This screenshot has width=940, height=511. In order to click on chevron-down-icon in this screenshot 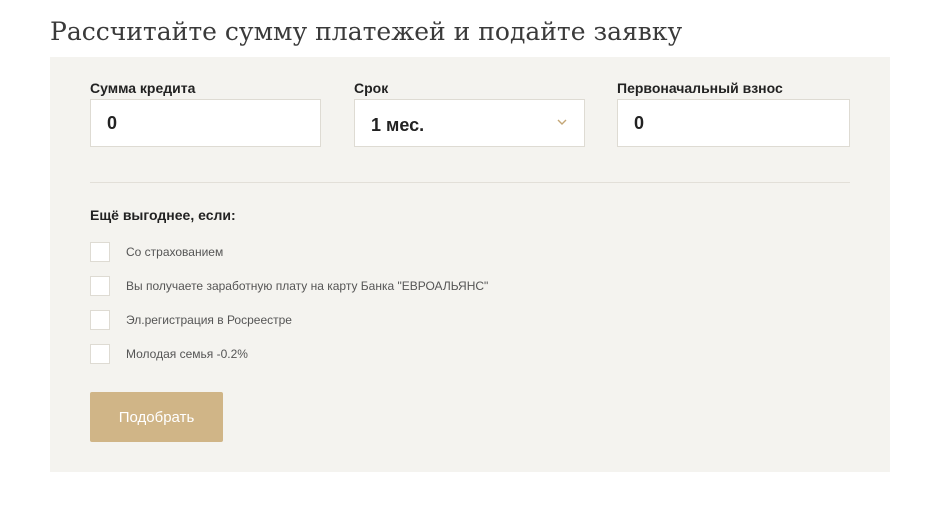, I will do `click(562, 122)`.